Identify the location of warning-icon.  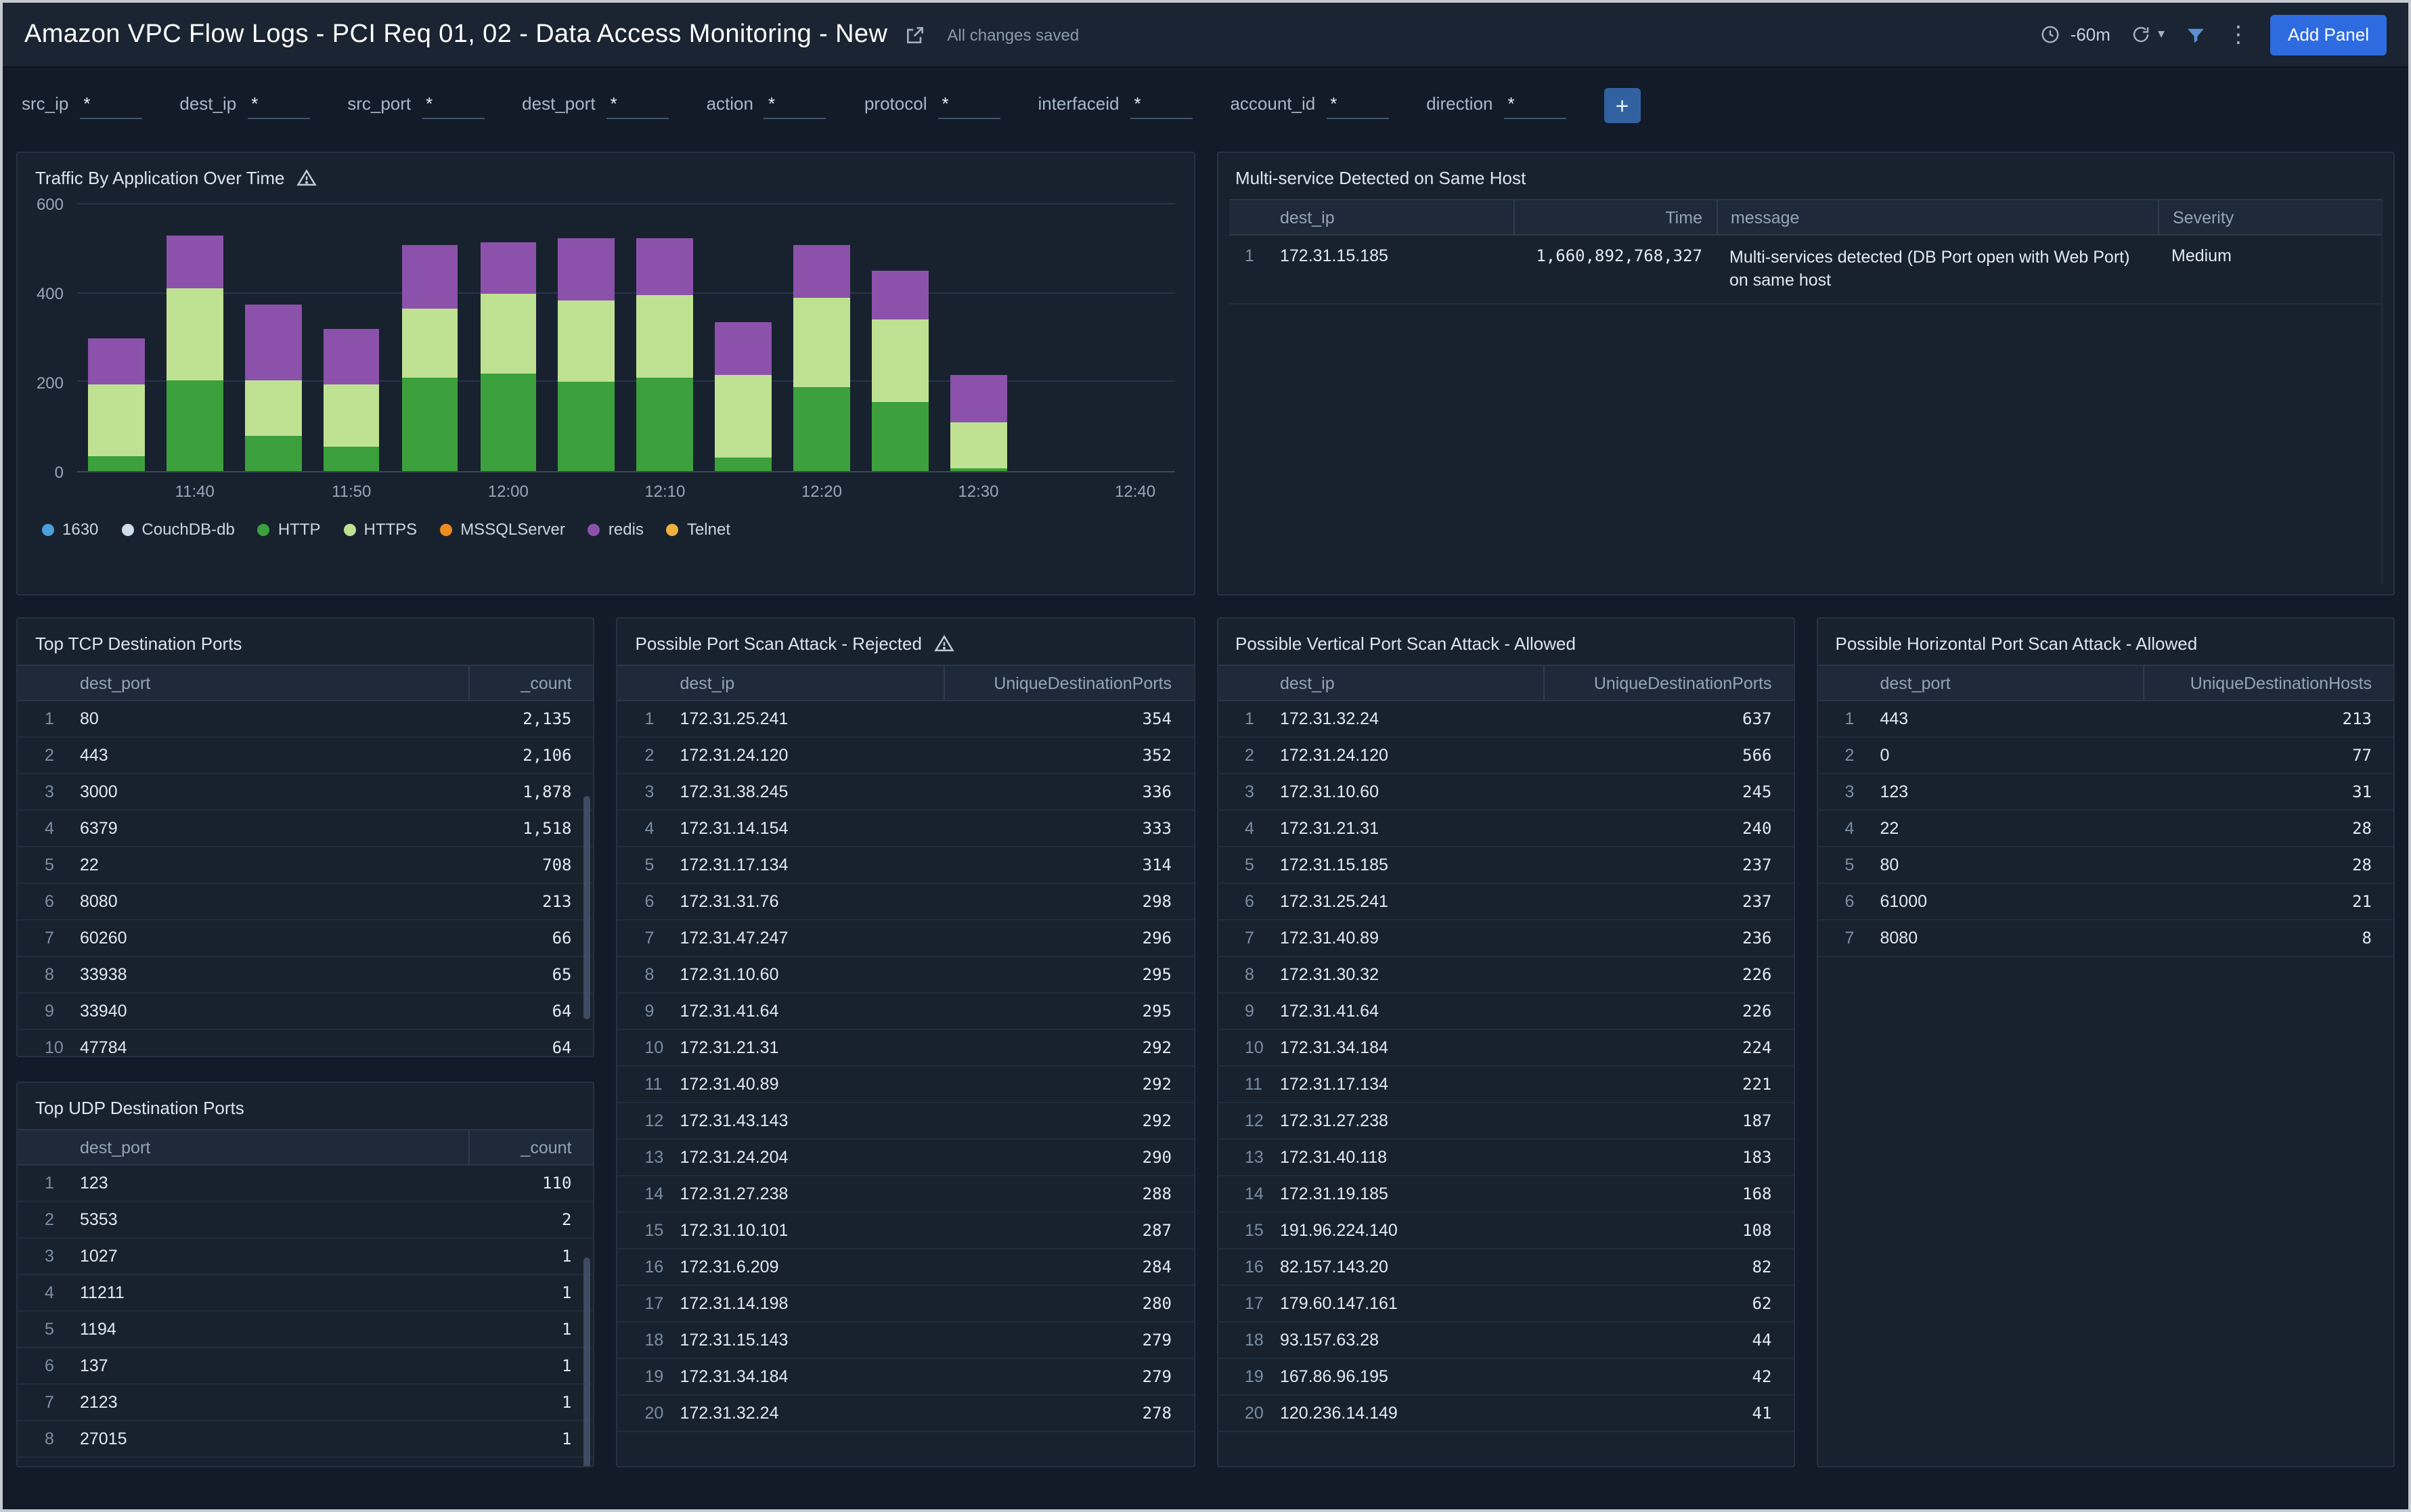
(944, 643).